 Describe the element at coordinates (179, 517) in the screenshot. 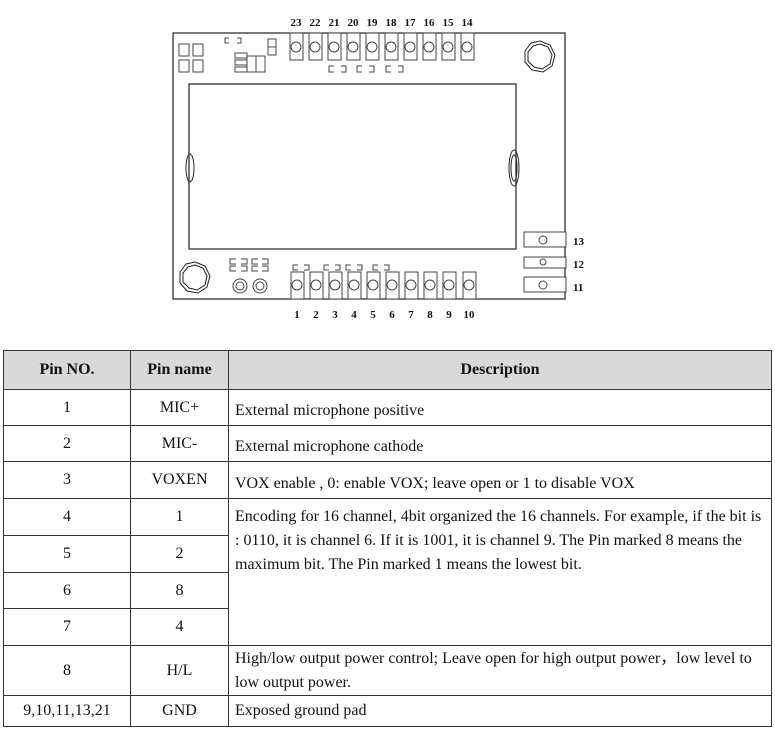

I see `pin-name-cell: 1` at that location.